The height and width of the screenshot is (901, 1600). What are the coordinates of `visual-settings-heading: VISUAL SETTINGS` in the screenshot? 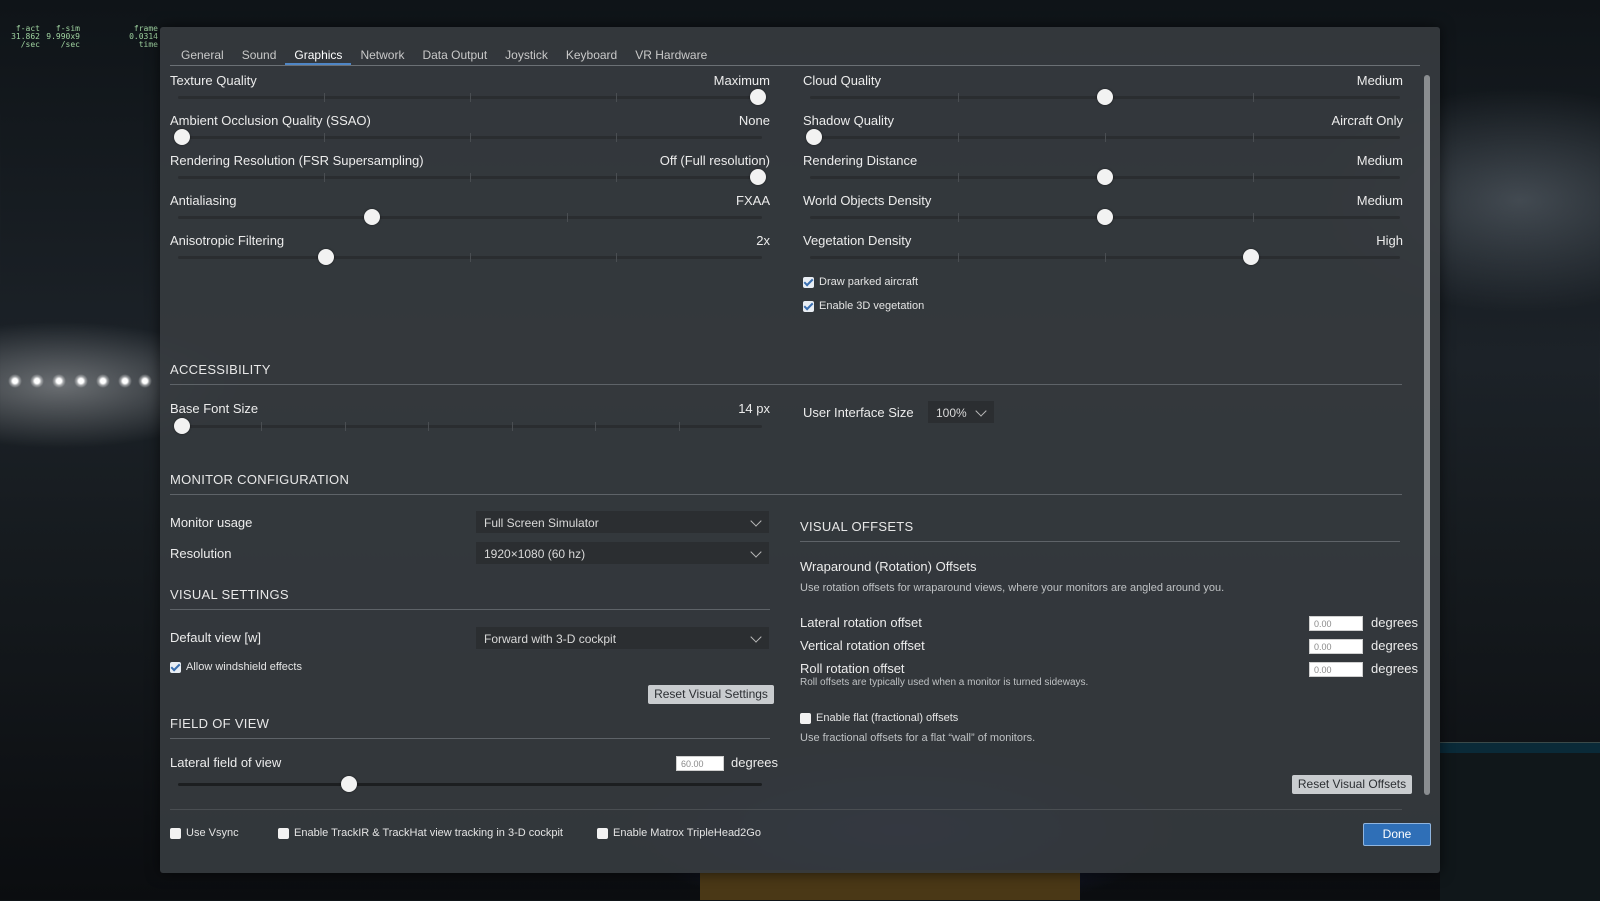 It's located at (229, 594).